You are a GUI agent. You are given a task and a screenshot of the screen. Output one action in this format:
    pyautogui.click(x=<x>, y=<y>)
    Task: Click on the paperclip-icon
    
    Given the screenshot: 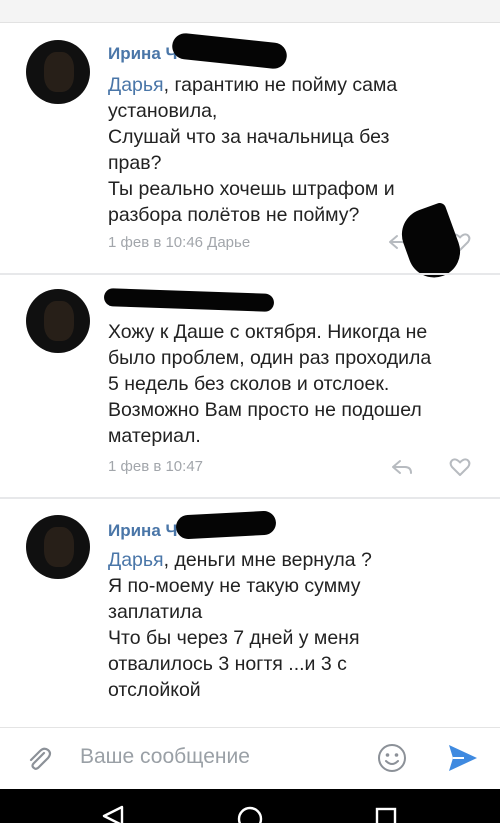 What is the action you would take?
    pyautogui.click(x=39, y=759)
    